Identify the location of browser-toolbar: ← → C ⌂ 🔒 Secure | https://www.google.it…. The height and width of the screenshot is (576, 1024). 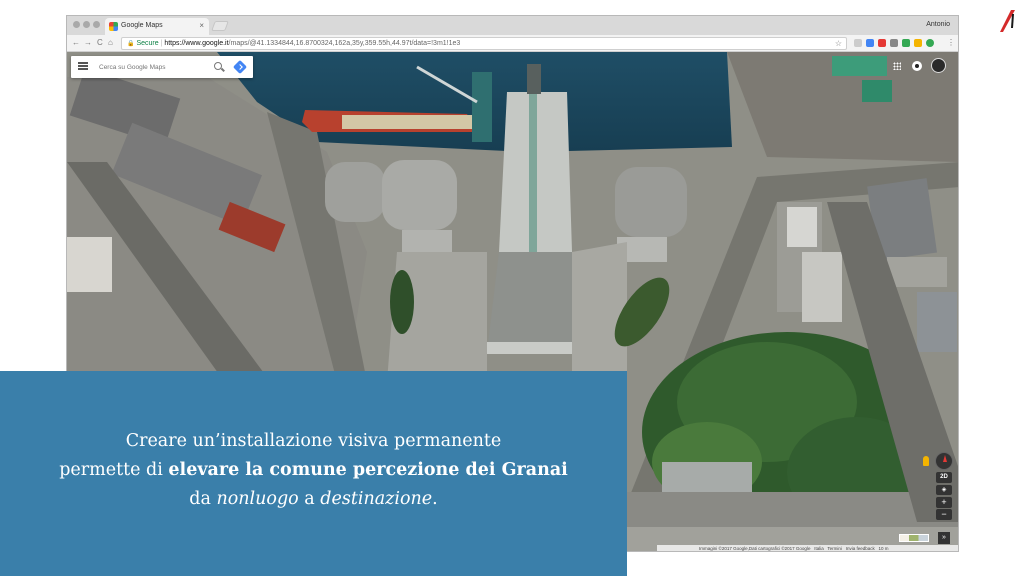
(512, 43).